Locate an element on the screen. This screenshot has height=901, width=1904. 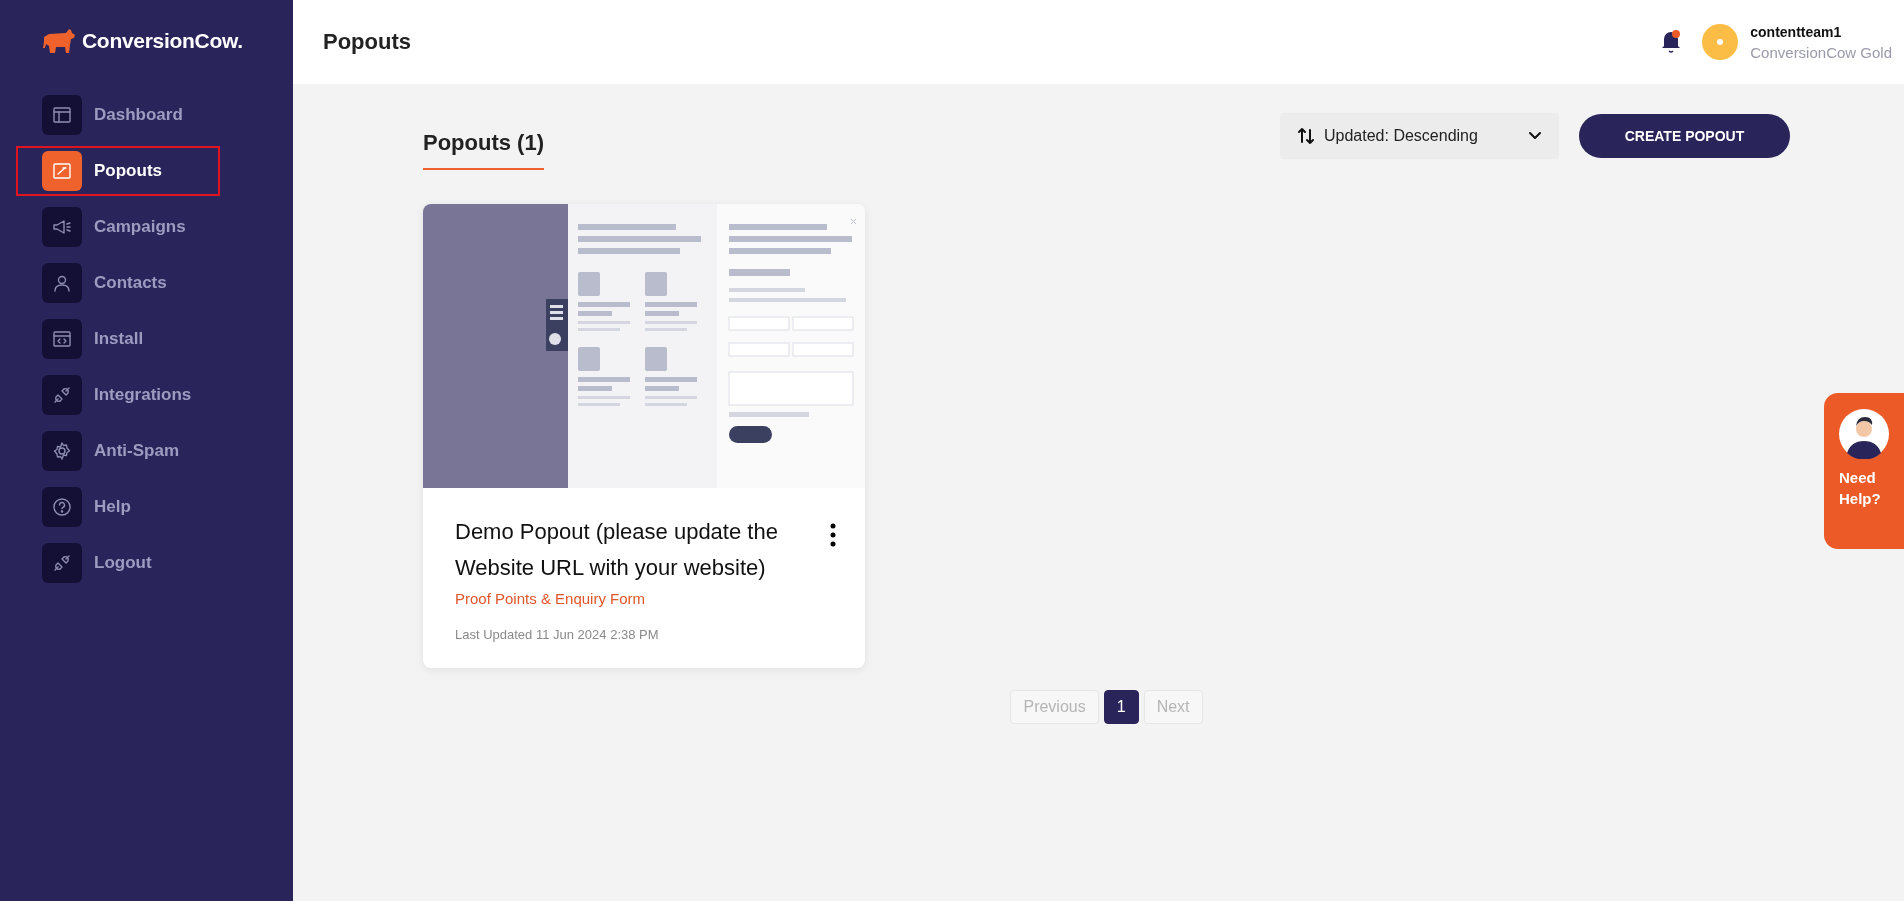
person-icon is located at coordinates (62, 283).